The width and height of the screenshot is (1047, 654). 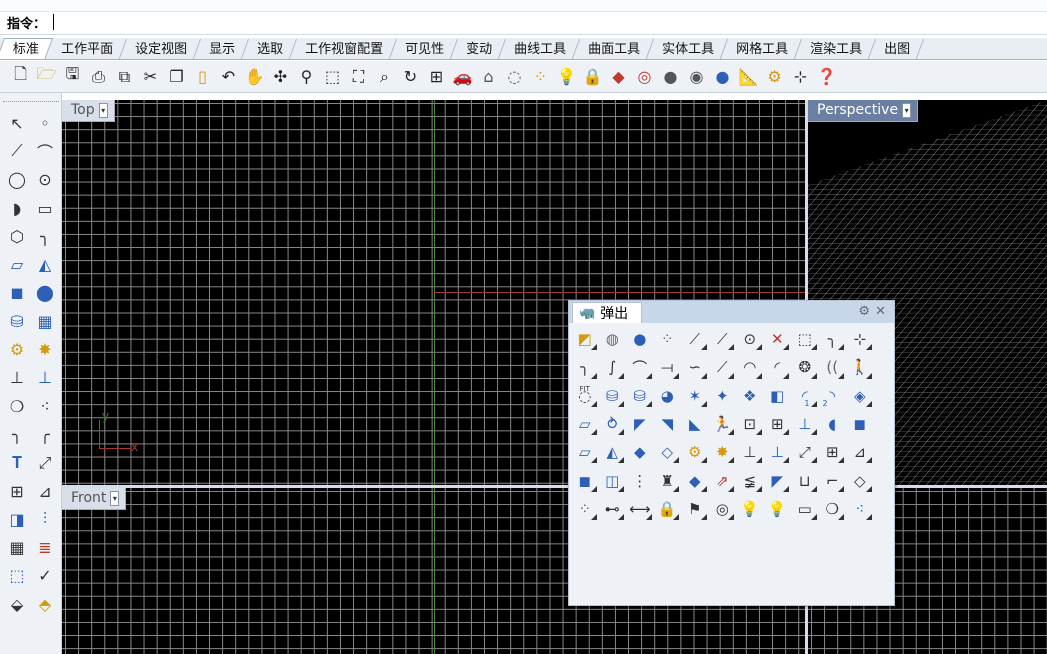 What do you see at coordinates (860, 339) in the screenshot?
I see `snap-grid-icon: ⊹` at bounding box center [860, 339].